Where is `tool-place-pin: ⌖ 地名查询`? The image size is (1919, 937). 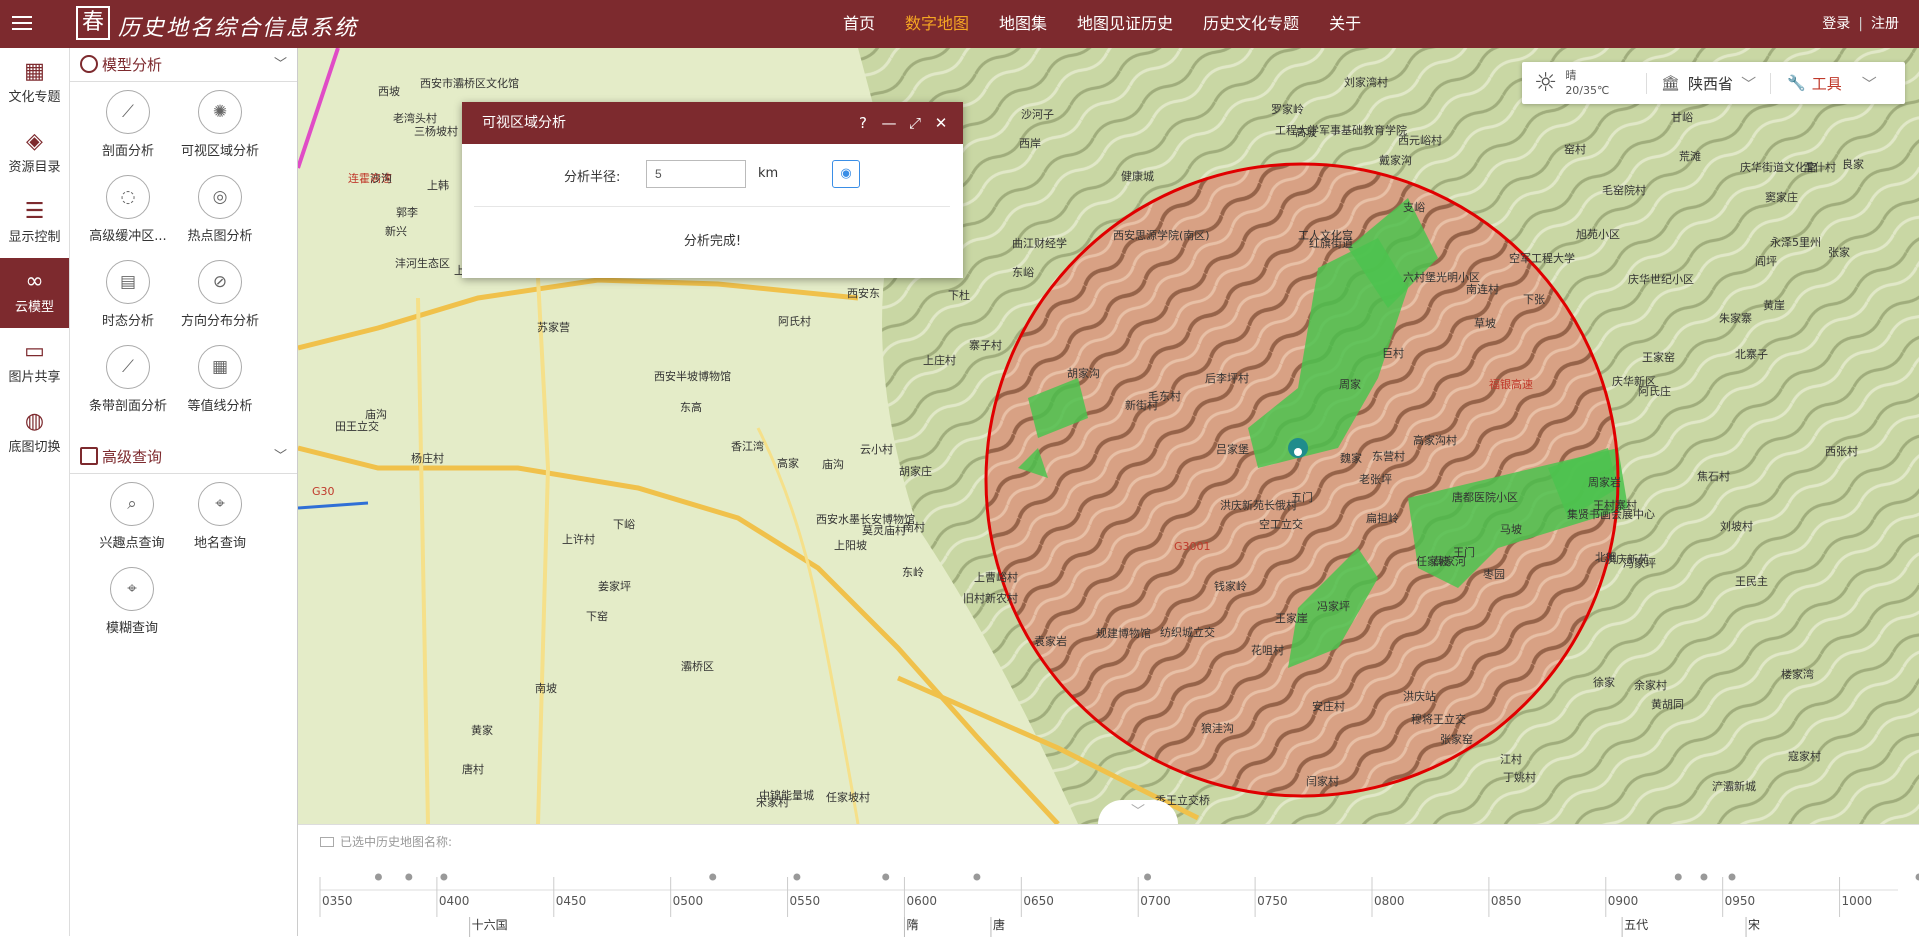
tool-place-pin: ⌖ 地名查询 is located at coordinates (220, 516).